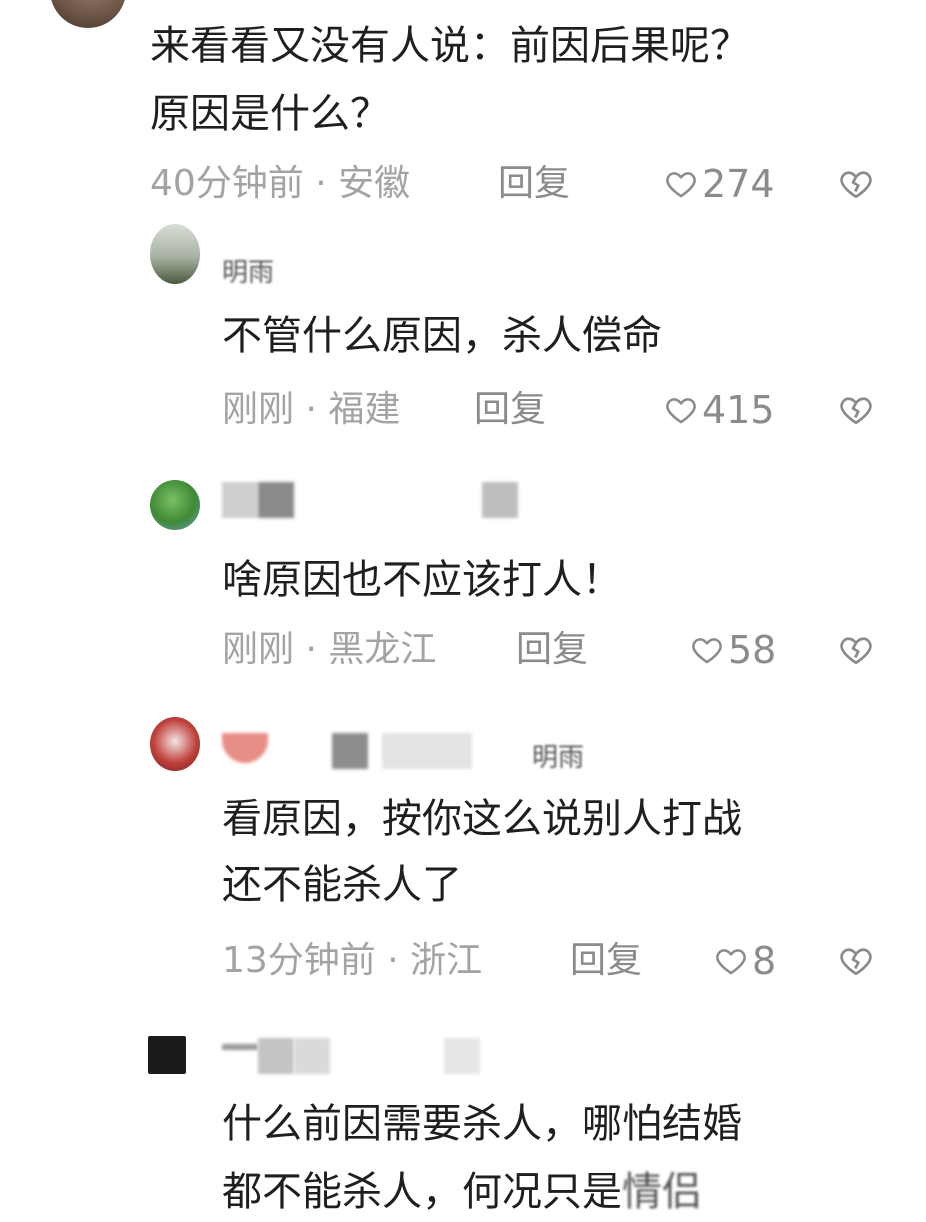 The width and height of the screenshot is (926, 1222). What do you see at coordinates (342, 885) in the screenshot?
I see `comment-text-line-2: 还不能杀人了` at bounding box center [342, 885].